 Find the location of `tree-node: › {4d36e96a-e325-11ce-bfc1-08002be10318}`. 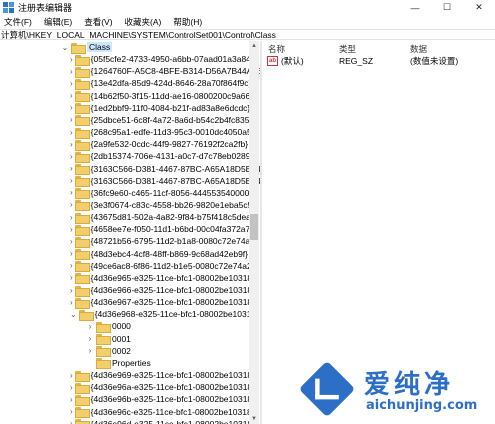

tree-node: › {4d36e96a-e325-11ce-bfc1-08002be10318} is located at coordinates (127, 387).